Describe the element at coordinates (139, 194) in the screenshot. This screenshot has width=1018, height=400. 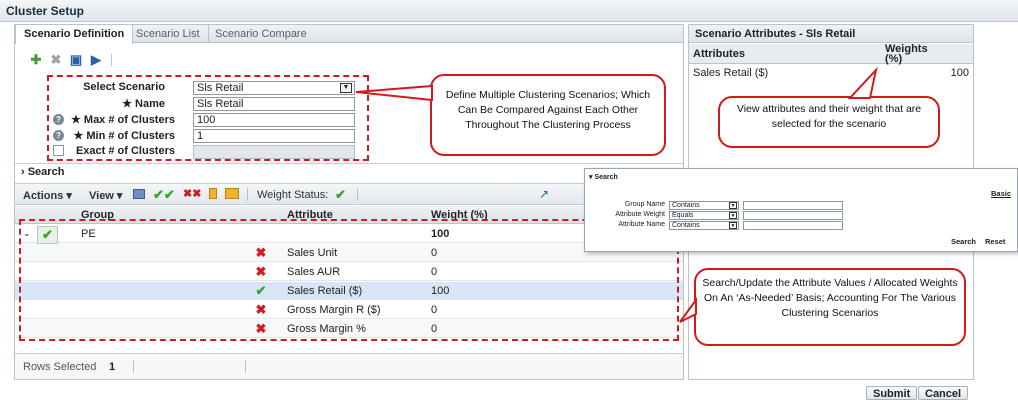
I see `grid-icon` at that location.